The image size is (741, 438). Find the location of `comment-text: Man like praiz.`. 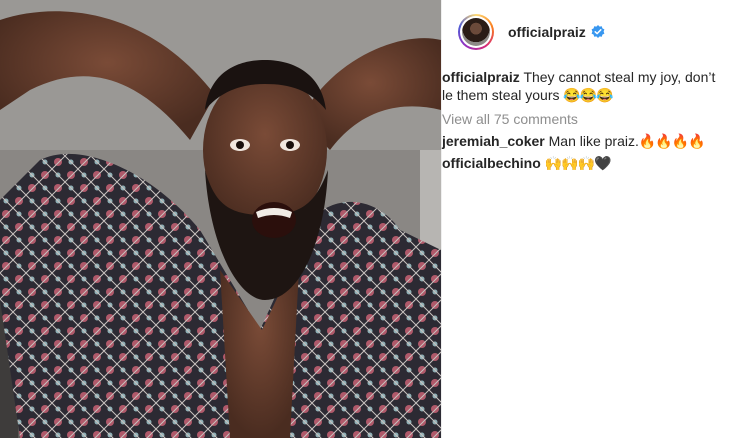

comment-text: Man like praiz. is located at coordinates (593, 141).